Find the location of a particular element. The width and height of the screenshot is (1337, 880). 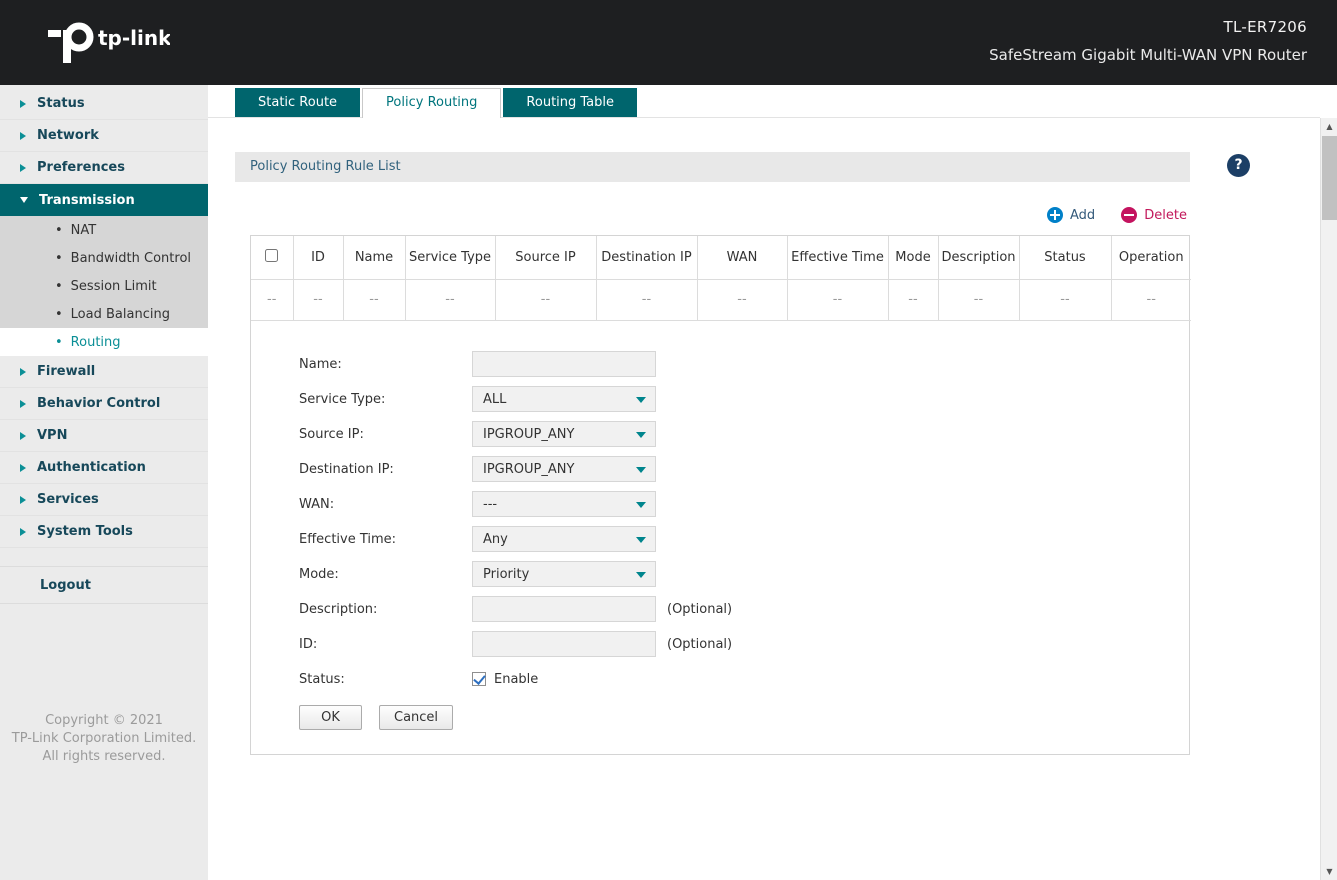

id-input is located at coordinates (564, 644).